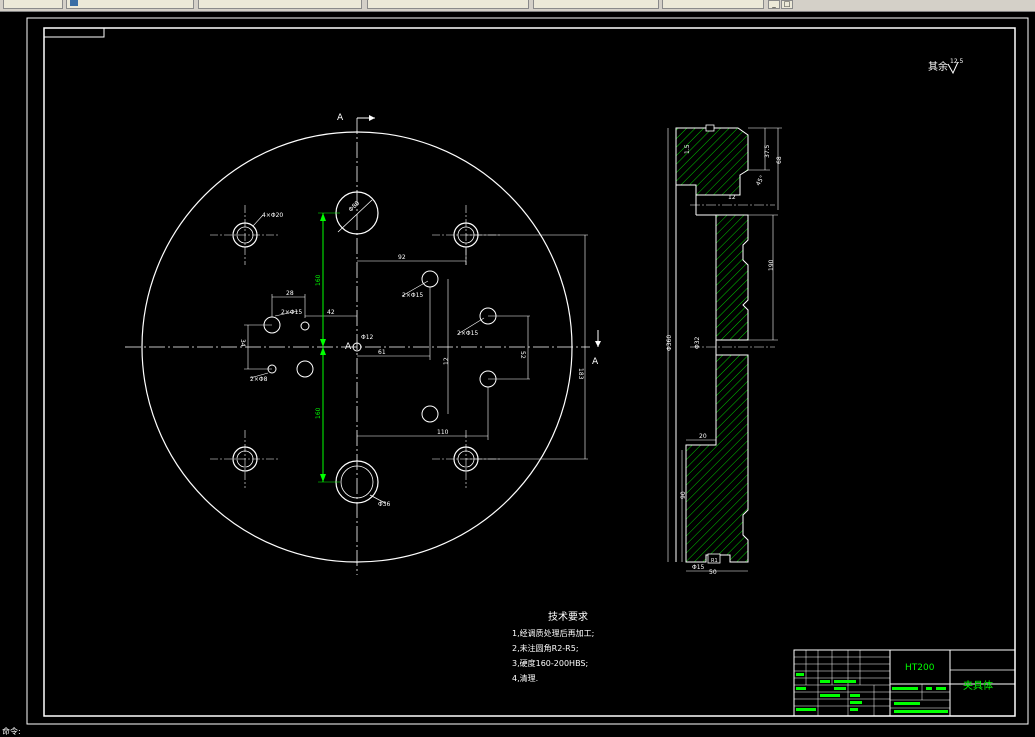 Image resolution: width=1035 pixels, height=737 pixels. Describe the element at coordinates (920, 668) in the screenshot. I see `material-label: HT200` at that location.